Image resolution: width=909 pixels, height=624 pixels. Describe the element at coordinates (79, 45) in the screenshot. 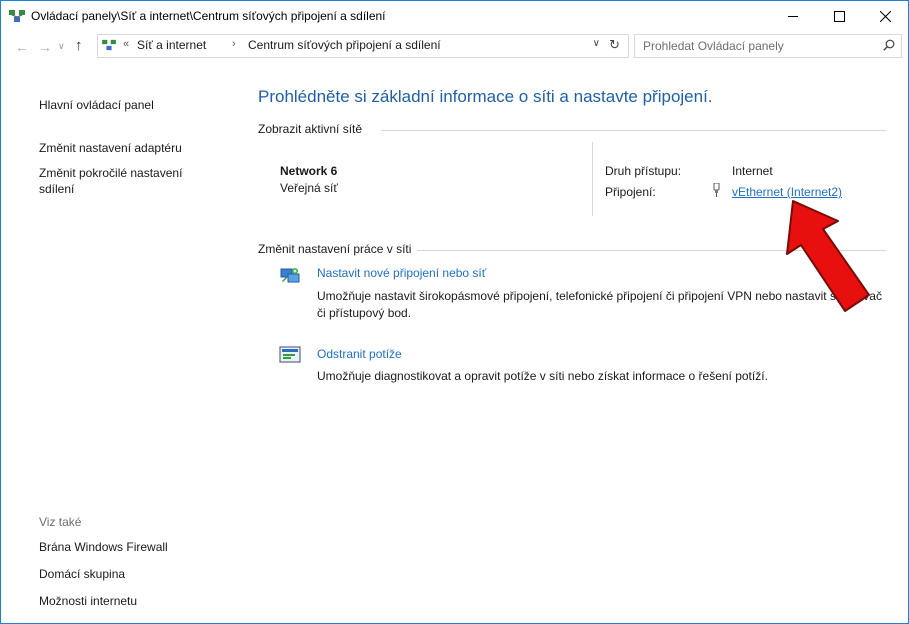

I see `up-arrow-icon: ↑` at that location.